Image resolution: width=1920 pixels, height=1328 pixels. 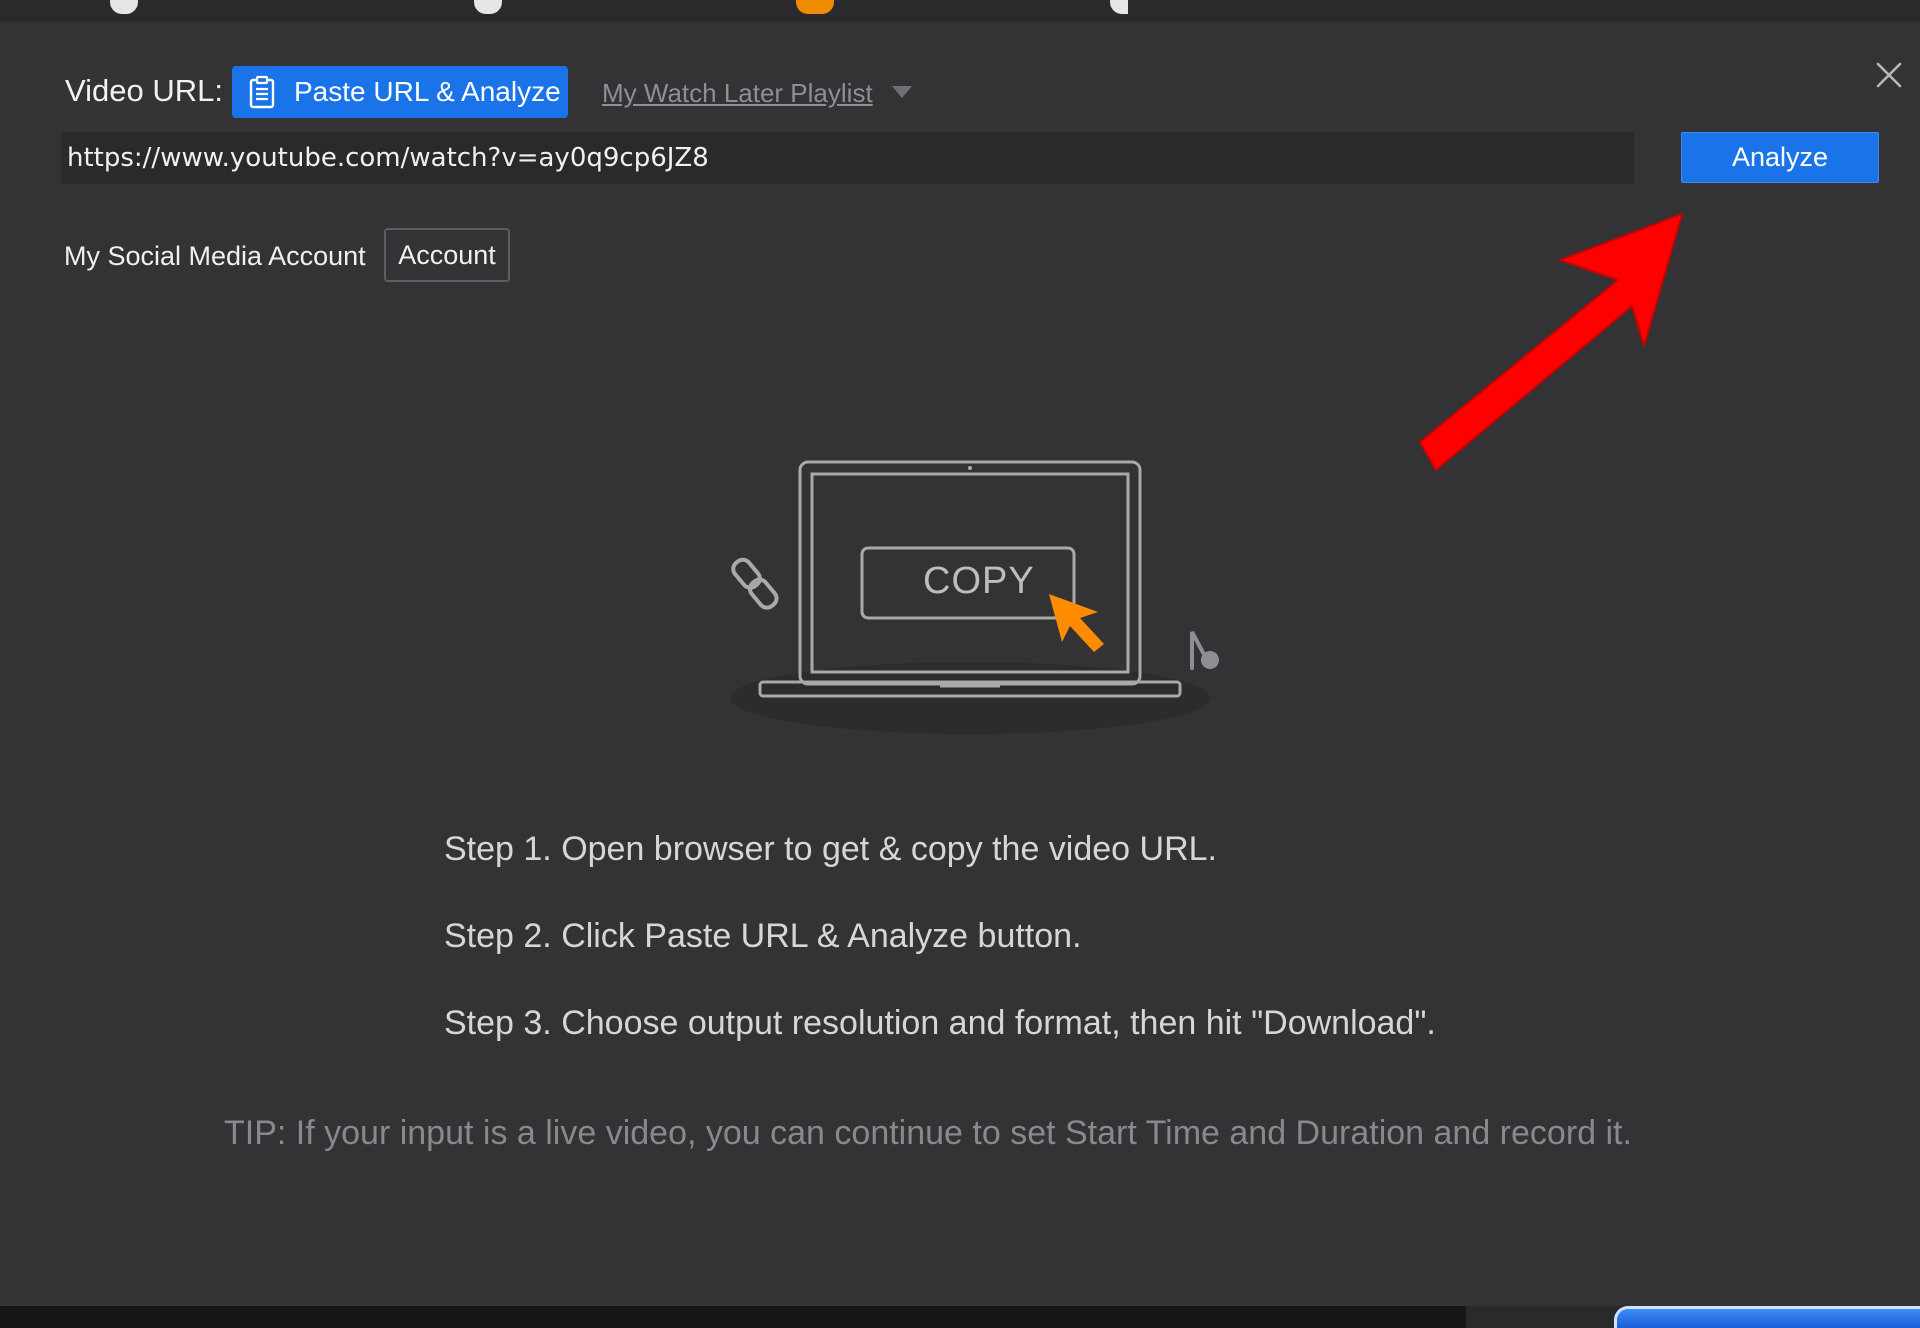 What do you see at coordinates (755, 583) in the screenshot?
I see `link-icon` at bounding box center [755, 583].